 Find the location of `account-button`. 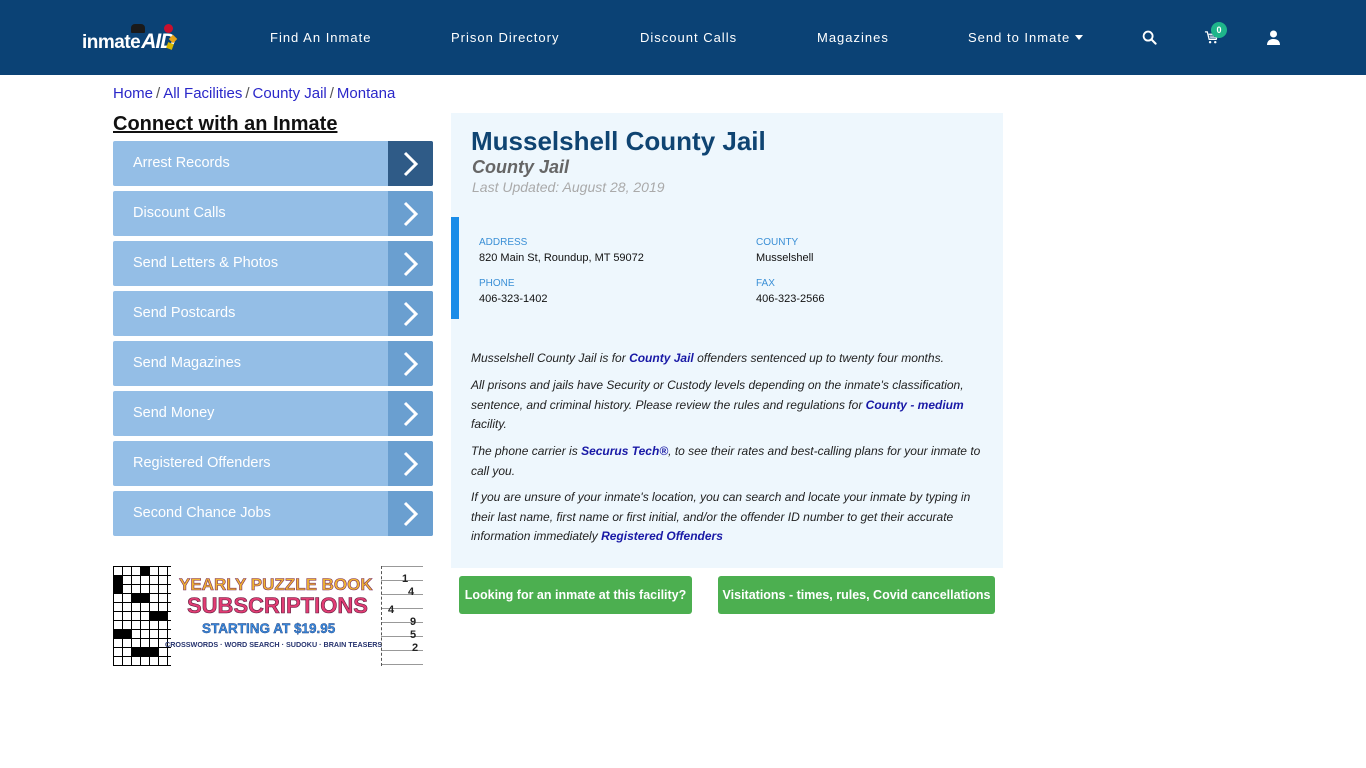

account-button is located at coordinates (1273, 37).